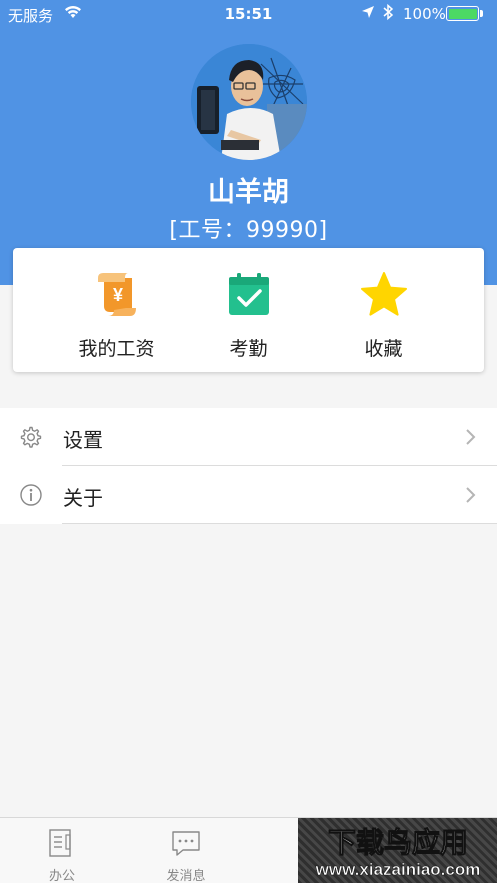 The width and height of the screenshot is (497, 883). Describe the element at coordinates (61, 876) in the screenshot. I see `tab-office-label: 办公` at that location.